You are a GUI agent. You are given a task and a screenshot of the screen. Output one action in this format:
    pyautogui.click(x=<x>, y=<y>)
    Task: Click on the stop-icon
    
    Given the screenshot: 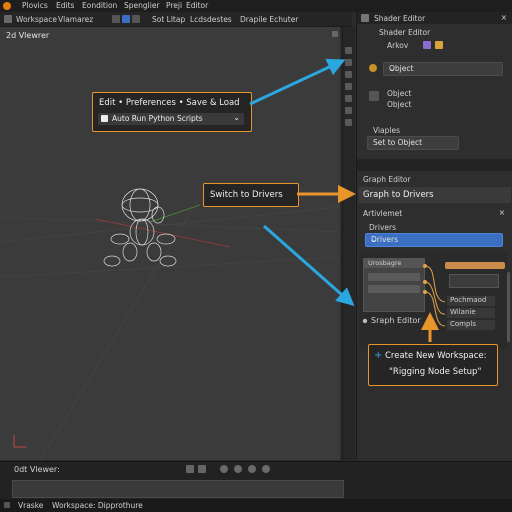 What is the action you would take?
    pyautogui.click(x=202, y=469)
    